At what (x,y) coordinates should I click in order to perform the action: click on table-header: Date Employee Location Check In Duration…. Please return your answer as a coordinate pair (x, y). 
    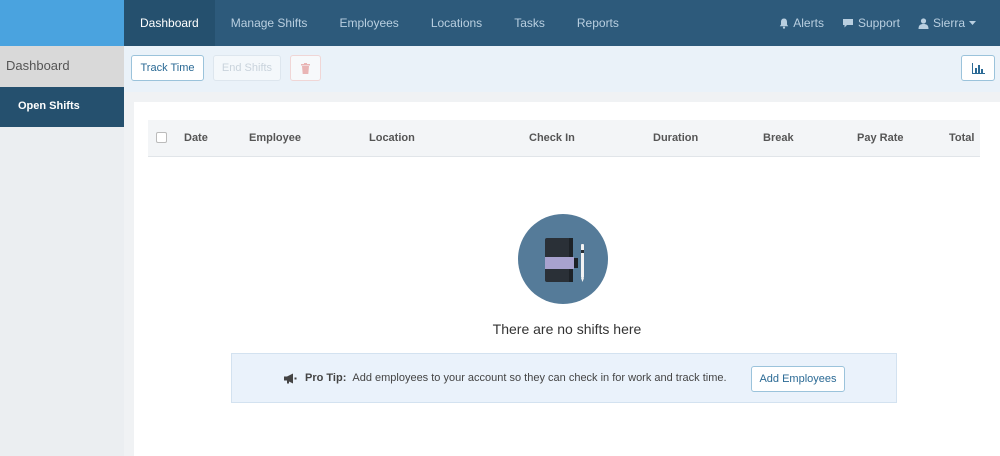
    Looking at the image, I should click on (564, 138).